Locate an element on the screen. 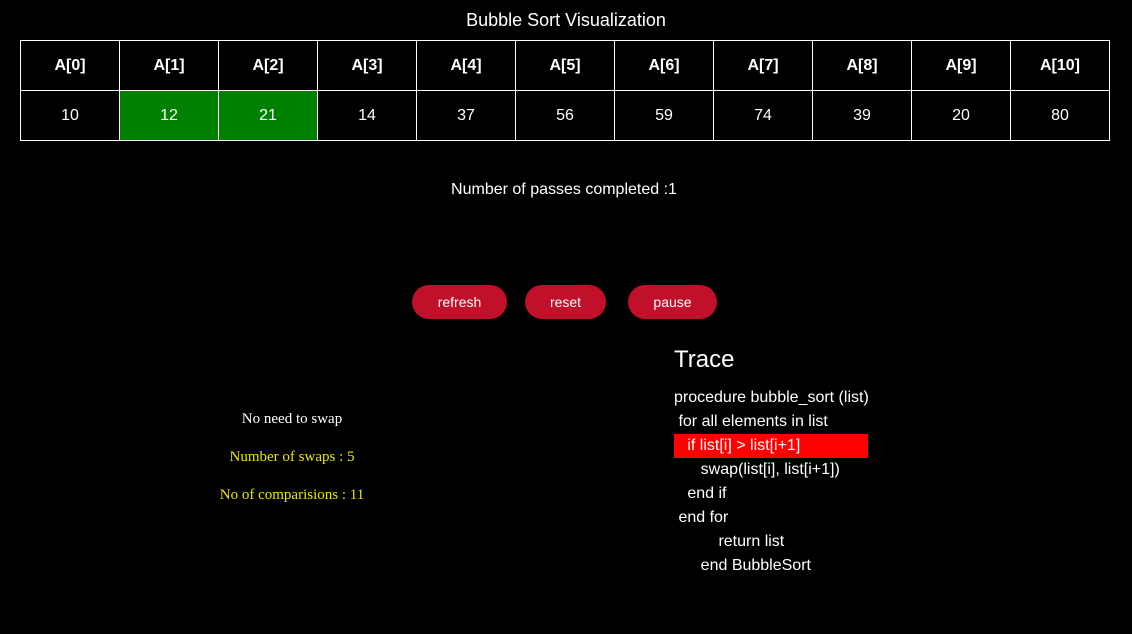 The height and width of the screenshot is (634, 1132). array-cell: 39 is located at coordinates (862, 115).